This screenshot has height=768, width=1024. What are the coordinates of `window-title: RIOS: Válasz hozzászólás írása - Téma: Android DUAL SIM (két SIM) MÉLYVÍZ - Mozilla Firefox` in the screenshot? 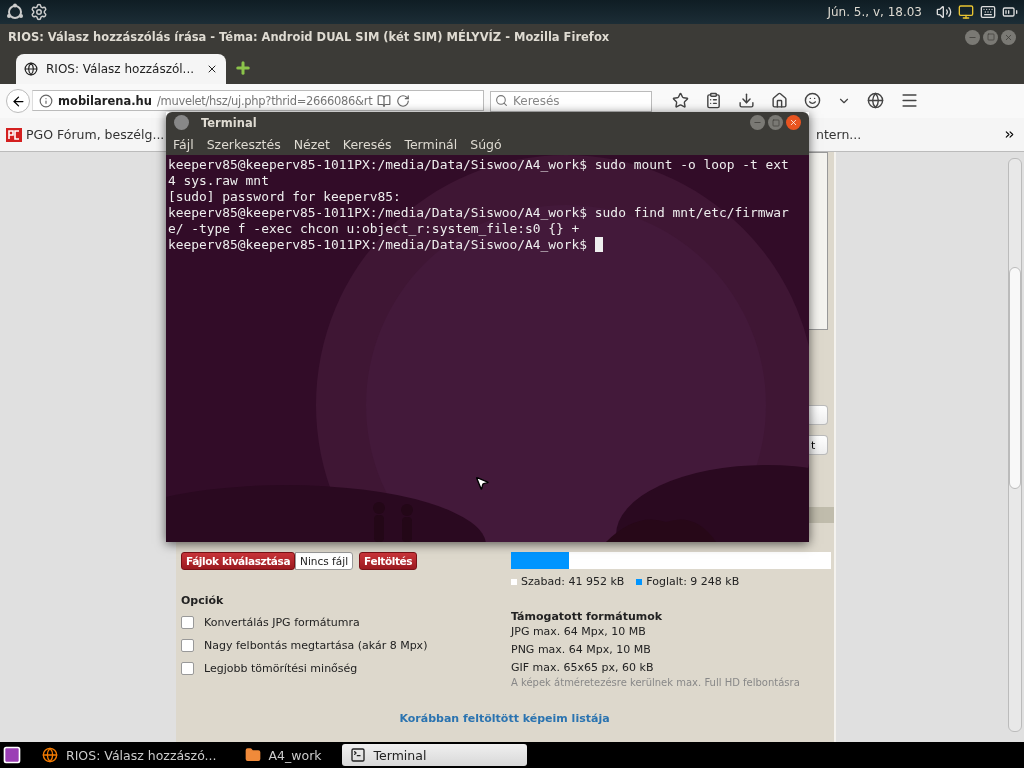 It's located at (309, 37).